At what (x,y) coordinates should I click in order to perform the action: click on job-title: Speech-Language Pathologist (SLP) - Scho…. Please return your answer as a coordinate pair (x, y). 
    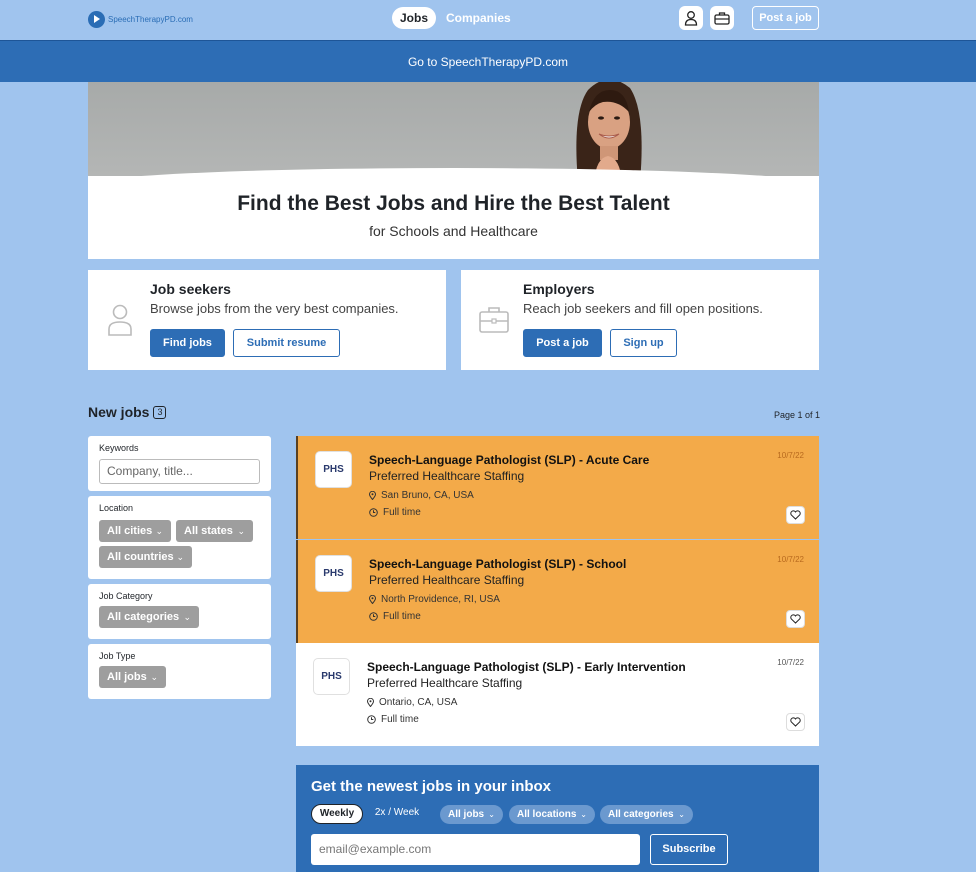
    Looking at the image, I should click on (497, 564).